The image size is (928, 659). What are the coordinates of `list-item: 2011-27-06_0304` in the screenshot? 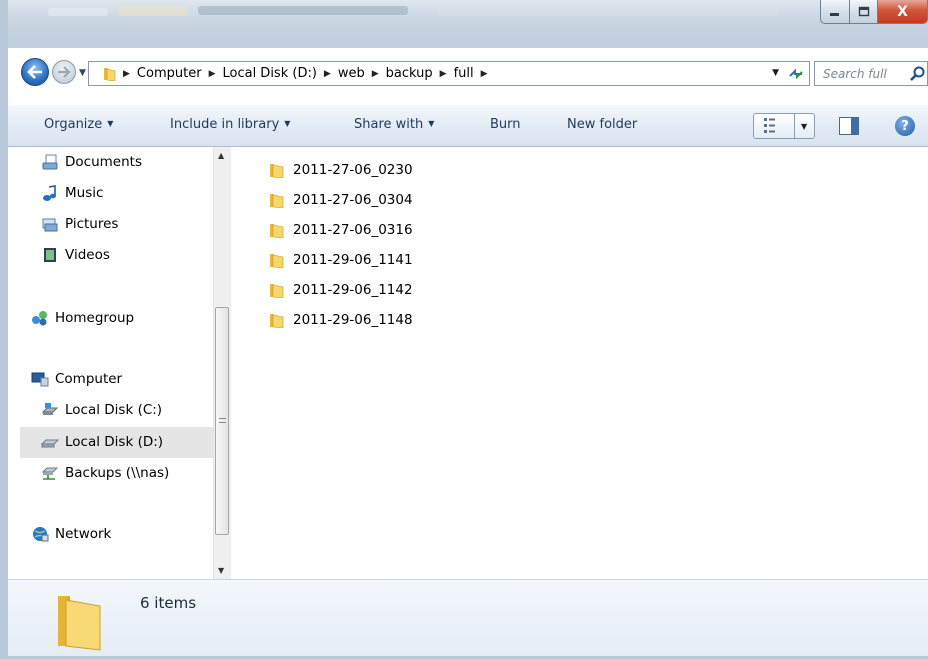 It's located at (341, 200).